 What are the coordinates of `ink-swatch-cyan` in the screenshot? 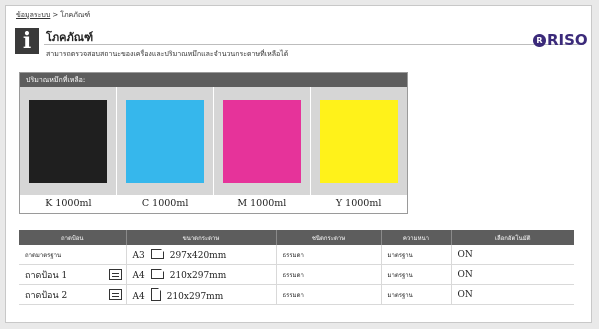 It's located at (165, 141).